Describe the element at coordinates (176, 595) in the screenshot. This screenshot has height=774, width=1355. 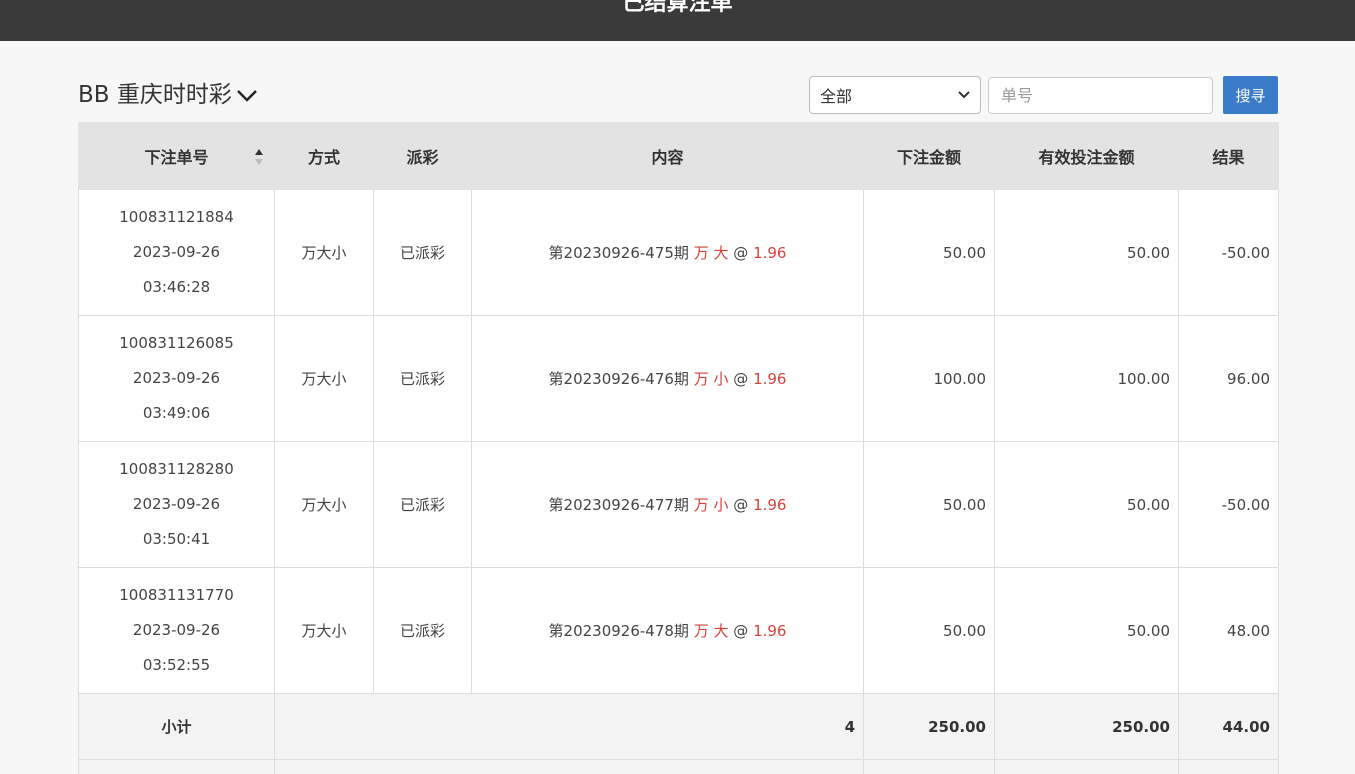
I see `order-number: 100831131770` at that location.